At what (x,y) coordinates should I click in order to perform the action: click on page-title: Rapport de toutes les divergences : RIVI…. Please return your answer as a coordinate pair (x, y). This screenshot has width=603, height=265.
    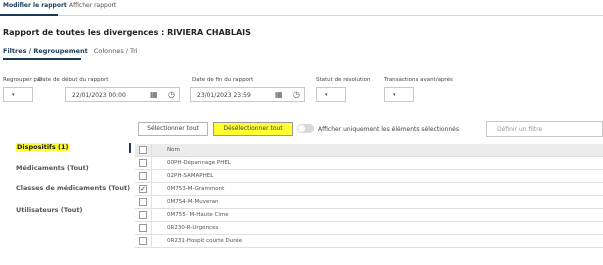
    Looking at the image, I should click on (127, 32).